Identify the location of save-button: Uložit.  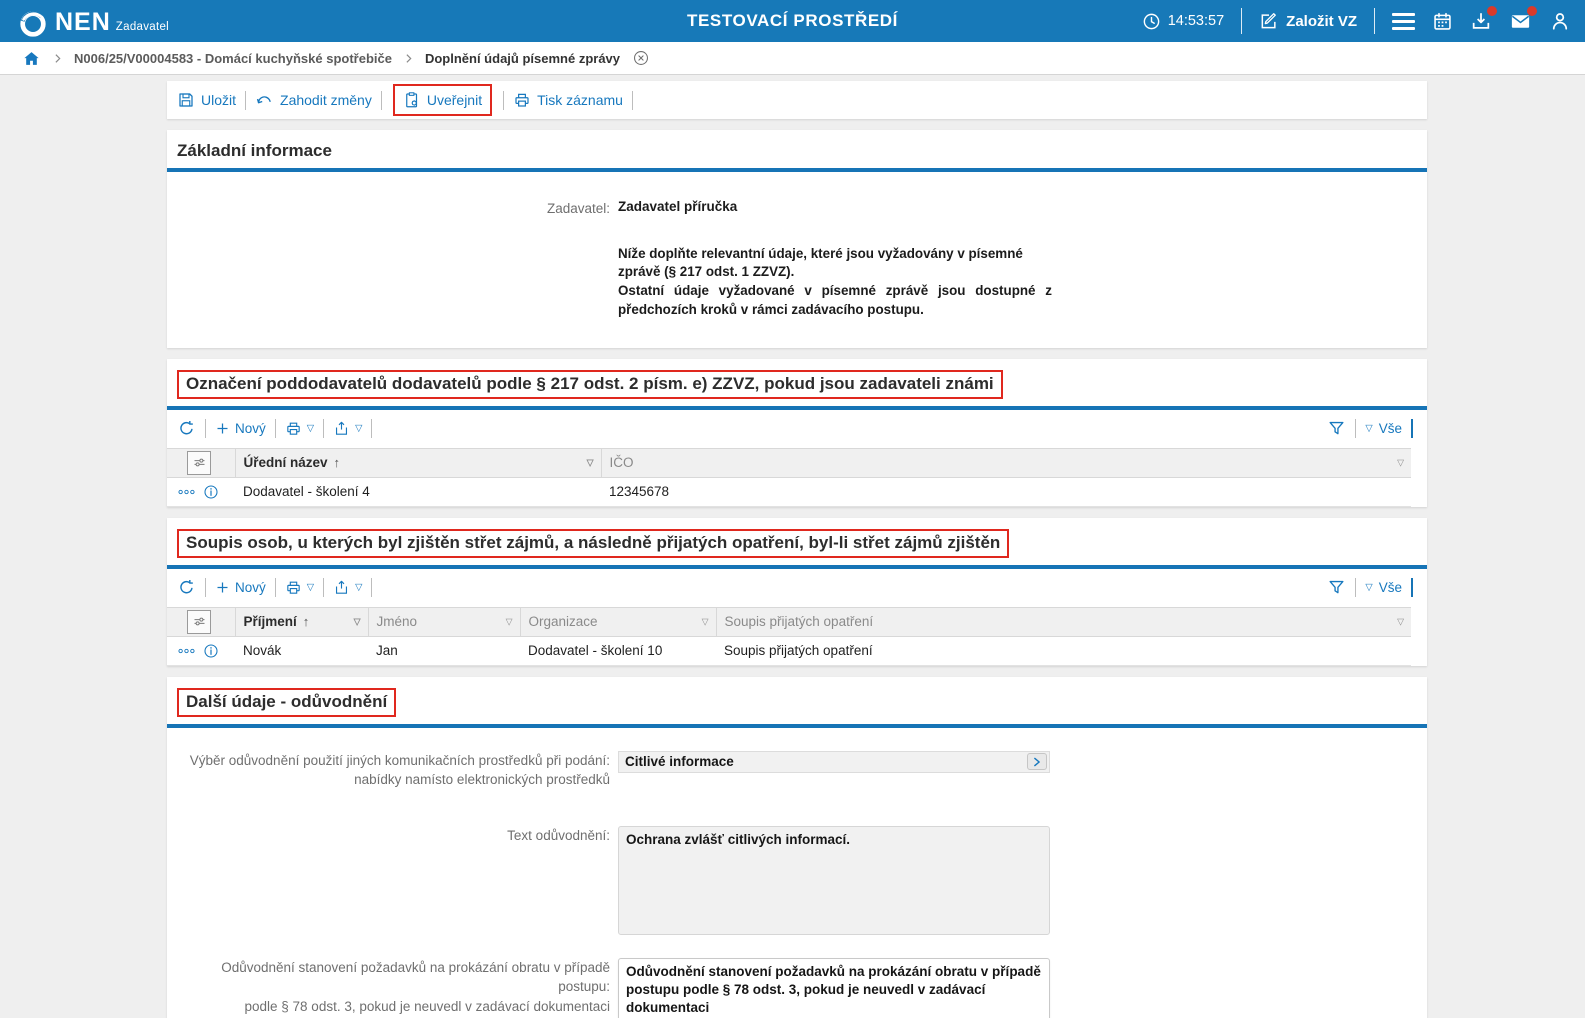
(206, 100).